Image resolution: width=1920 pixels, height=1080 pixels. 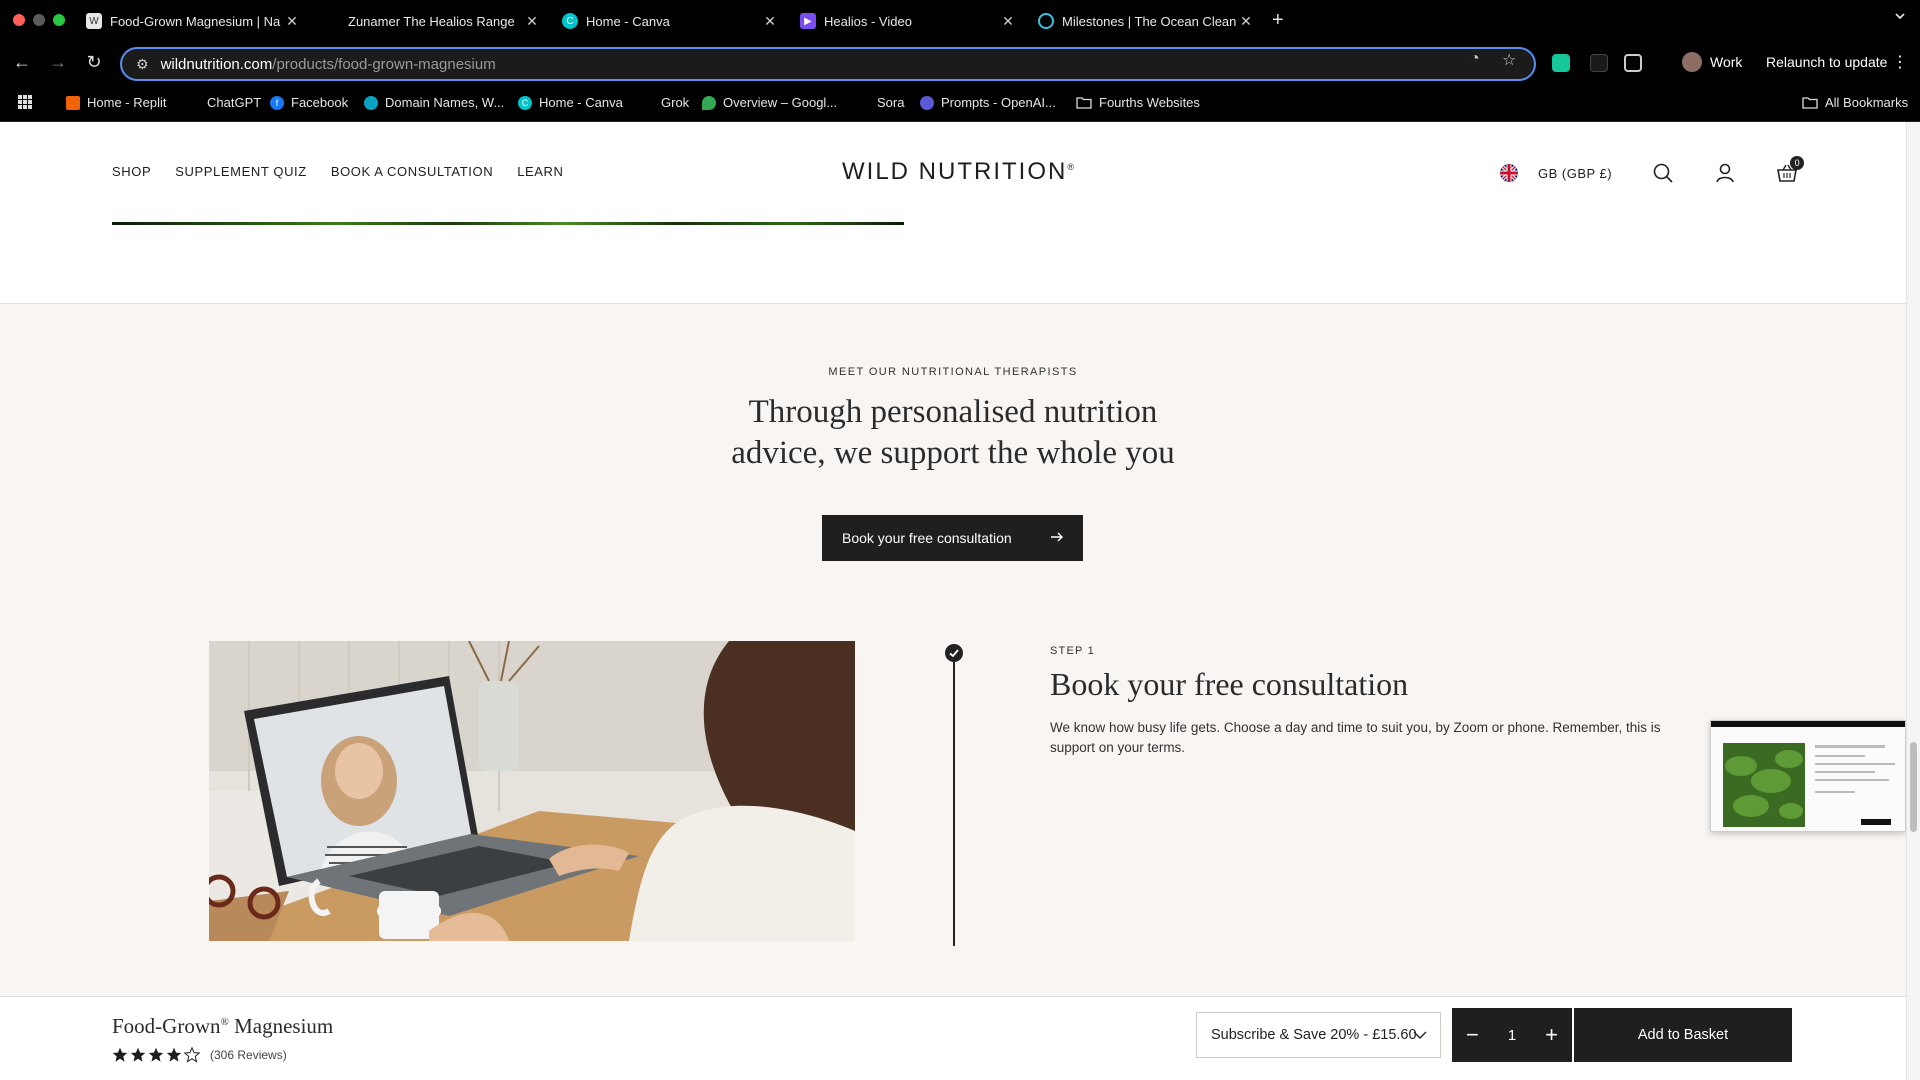 What do you see at coordinates (142, 64) in the screenshot?
I see `site-info-icon: ⚙` at bounding box center [142, 64].